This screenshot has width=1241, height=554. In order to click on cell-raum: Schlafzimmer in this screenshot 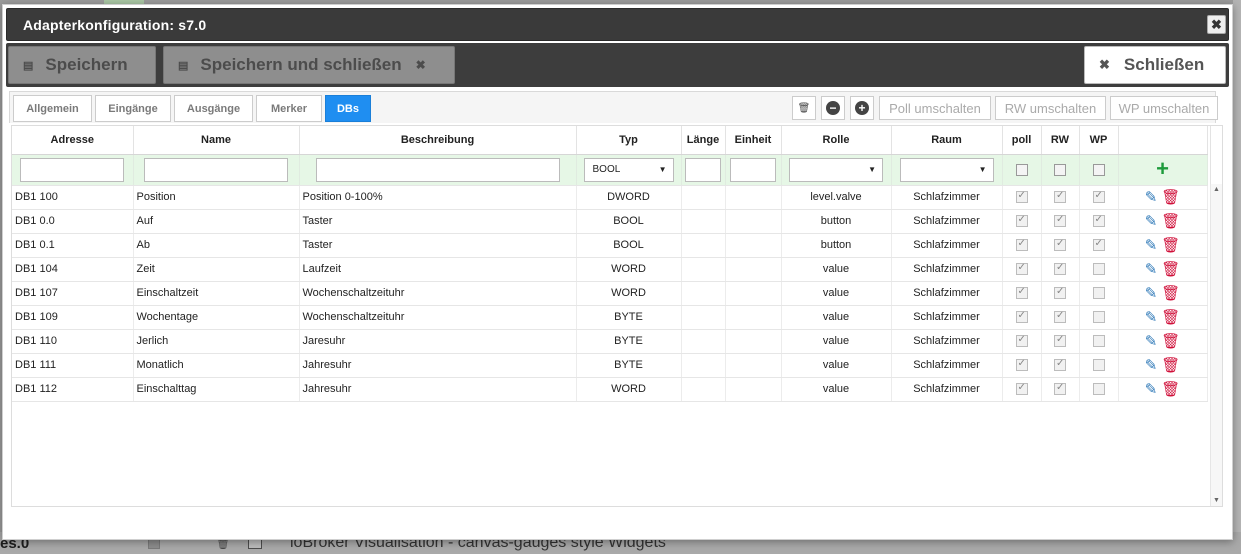, I will do `click(947, 365)`.